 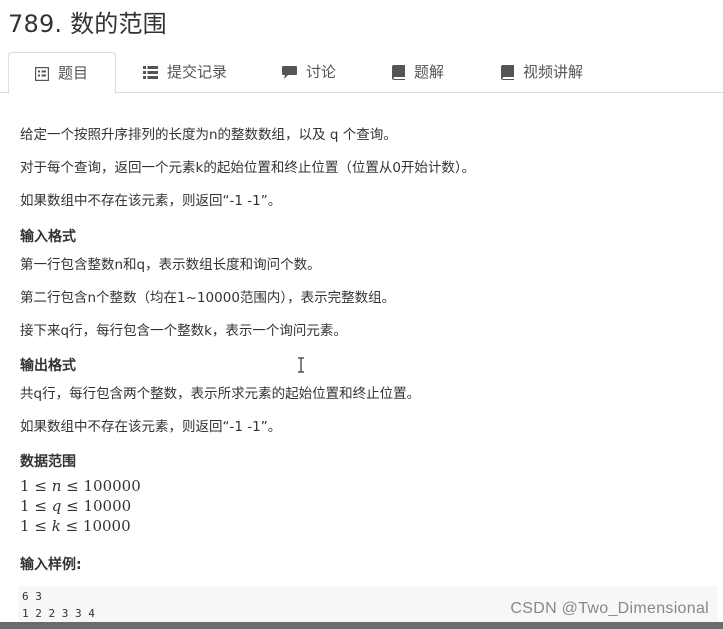 I want to click on tab-submissions: 提交记录, so click(x=185, y=72).